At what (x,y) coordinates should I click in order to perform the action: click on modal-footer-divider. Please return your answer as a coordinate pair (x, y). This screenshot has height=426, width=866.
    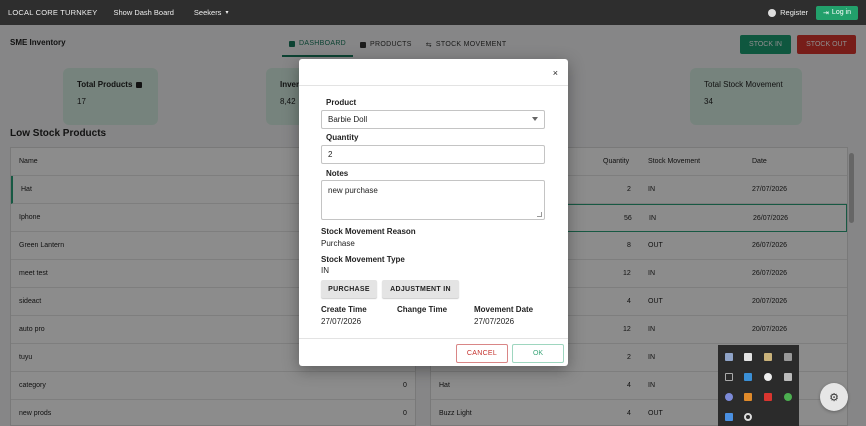
    Looking at the image, I should click on (433, 338).